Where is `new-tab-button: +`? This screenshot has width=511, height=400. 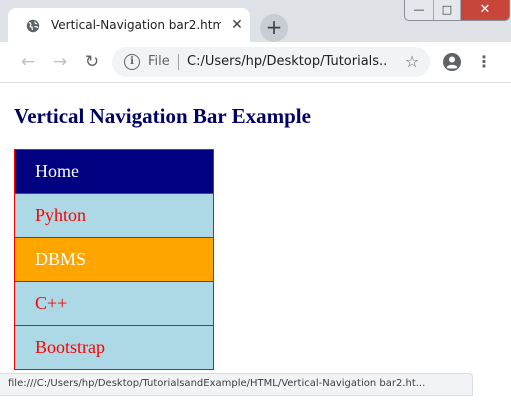 new-tab-button: + is located at coordinates (274, 28).